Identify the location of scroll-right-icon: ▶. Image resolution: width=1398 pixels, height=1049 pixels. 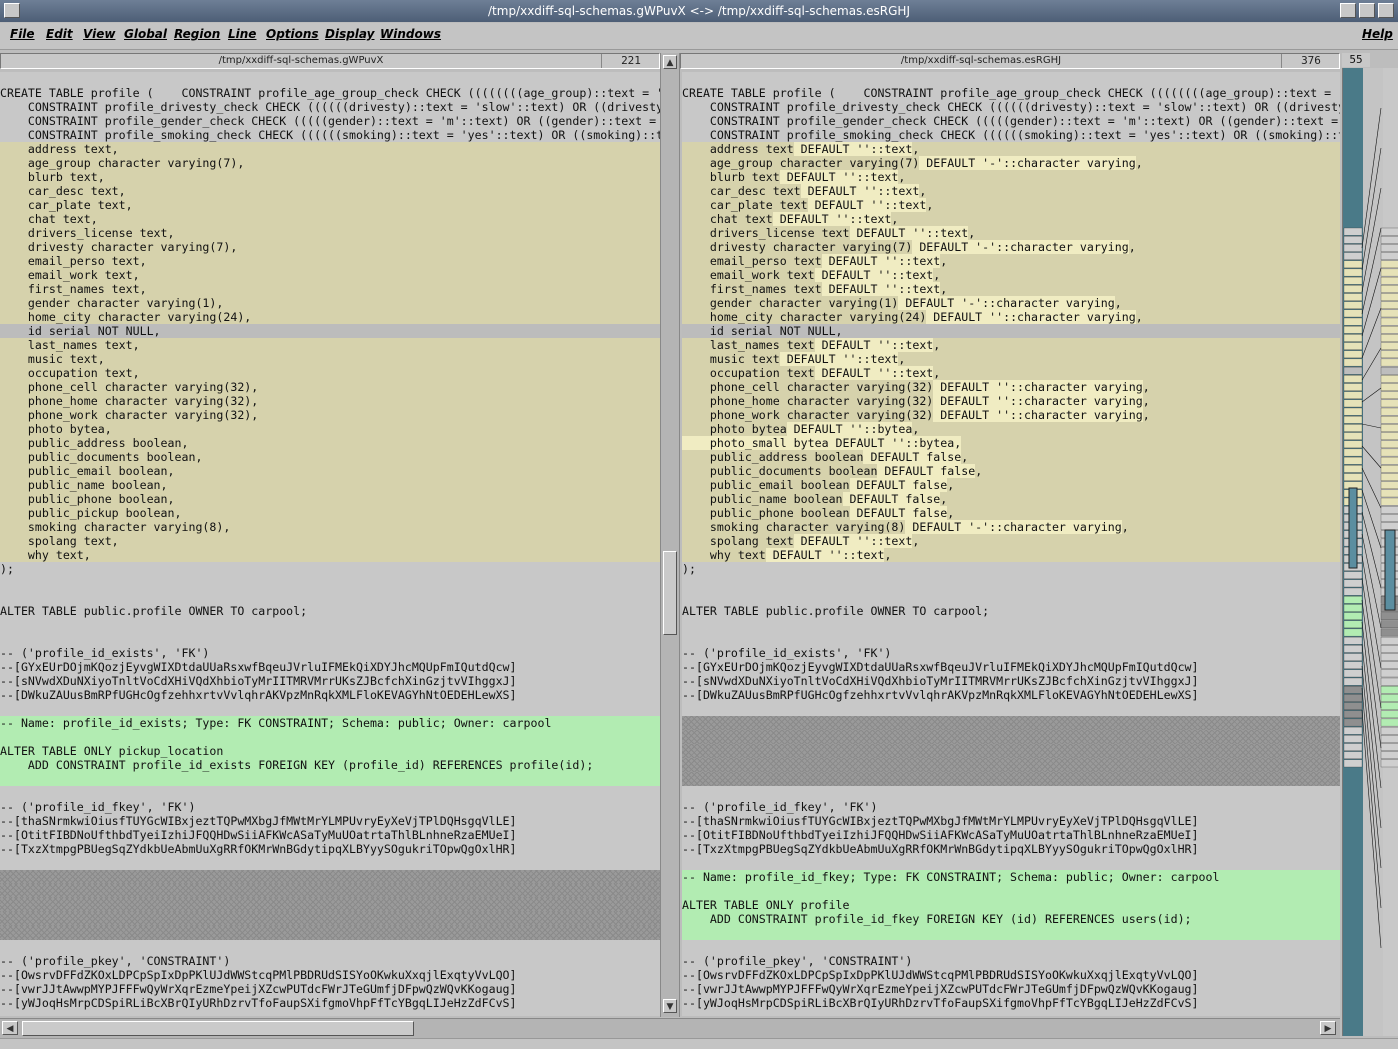
(1328, 1028).